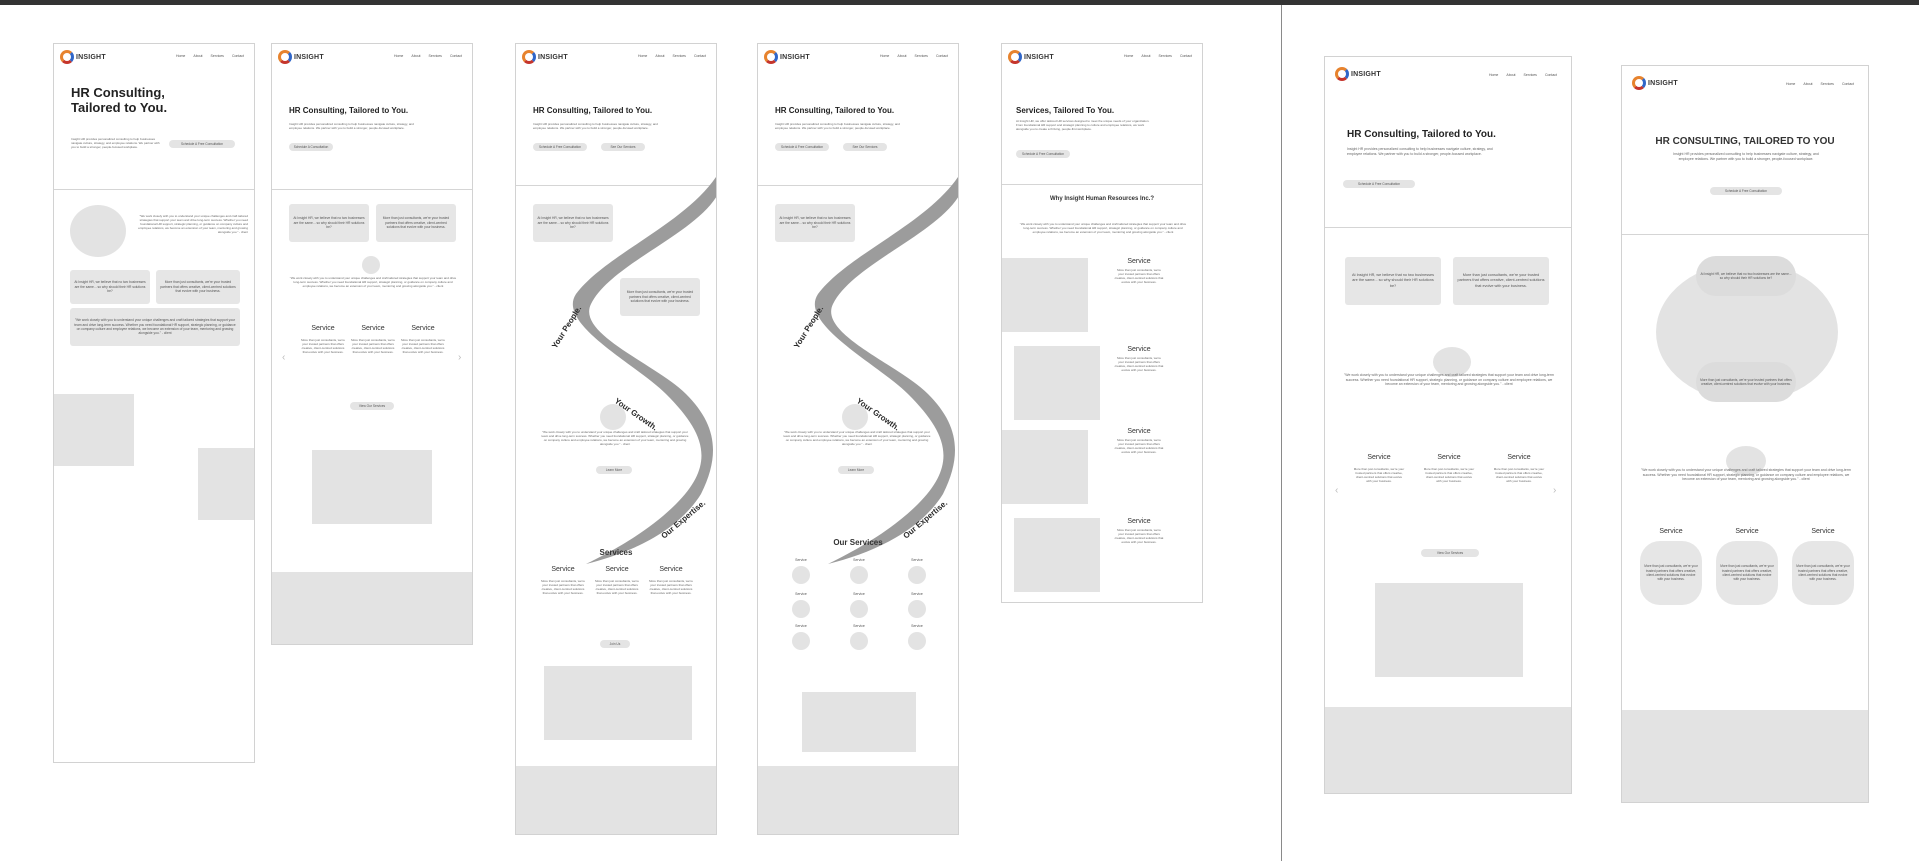 This screenshot has width=1919, height=861. Describe the element at coordinates (613, 417) in the screenshot. I see `avatar-placeholder` at that location.